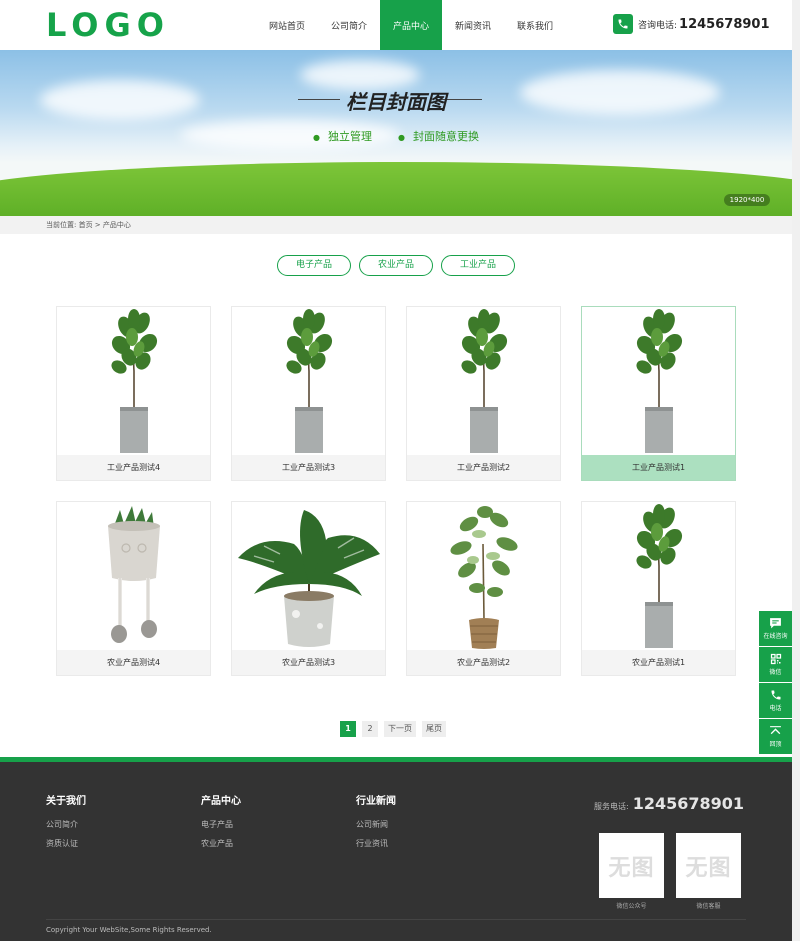 The height and width of the screenshot is (941, 800). What do you see at coordinates (775, 623) in the screenshot?
I see `chat-icon` at bounding box center [775, 623].